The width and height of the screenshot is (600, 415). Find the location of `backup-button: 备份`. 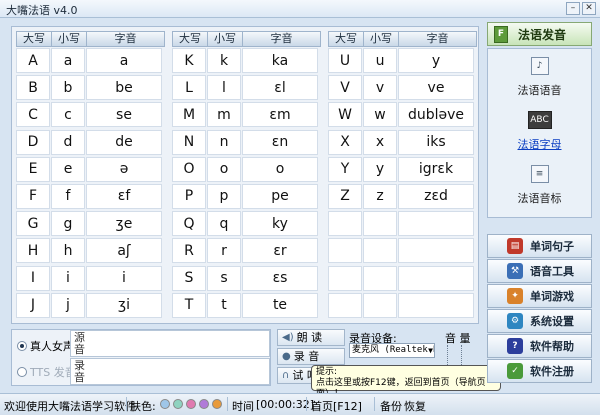

backup-button: 备份 is located at coordinates (391, 406).